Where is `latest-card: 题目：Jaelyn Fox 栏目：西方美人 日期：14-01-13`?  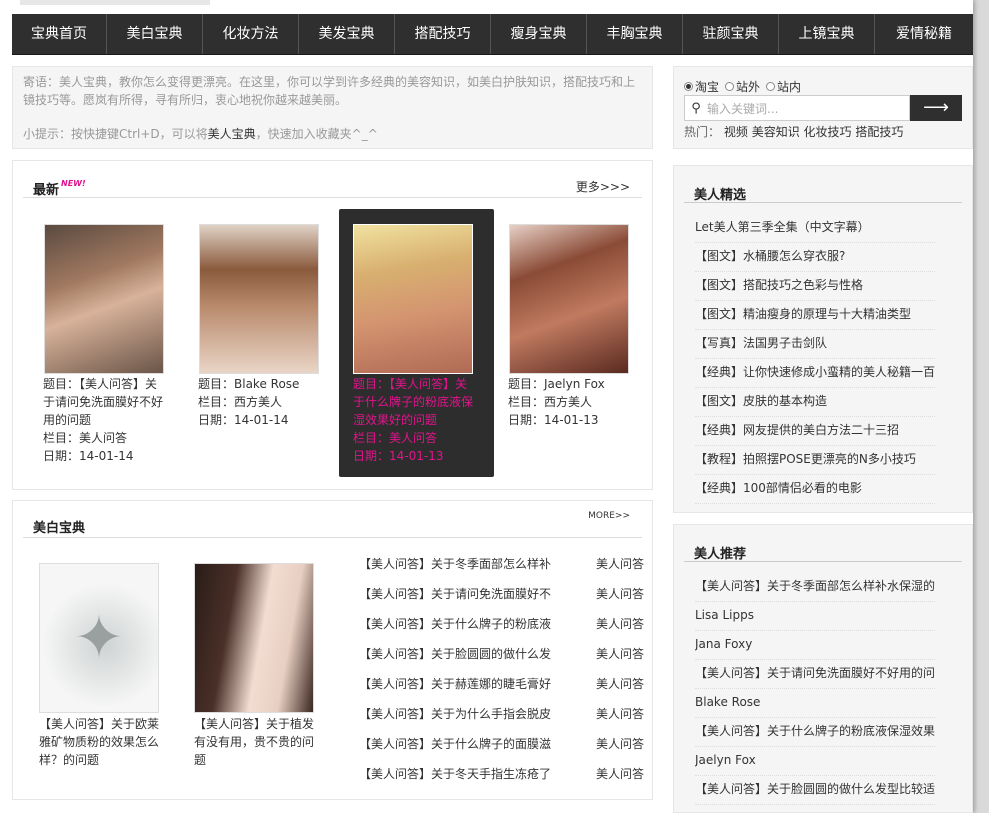
latest-card: 题目：Jaelyn Fox 栏目：西方美人 日期：14-01-13 is located at coordinates (571, 343).